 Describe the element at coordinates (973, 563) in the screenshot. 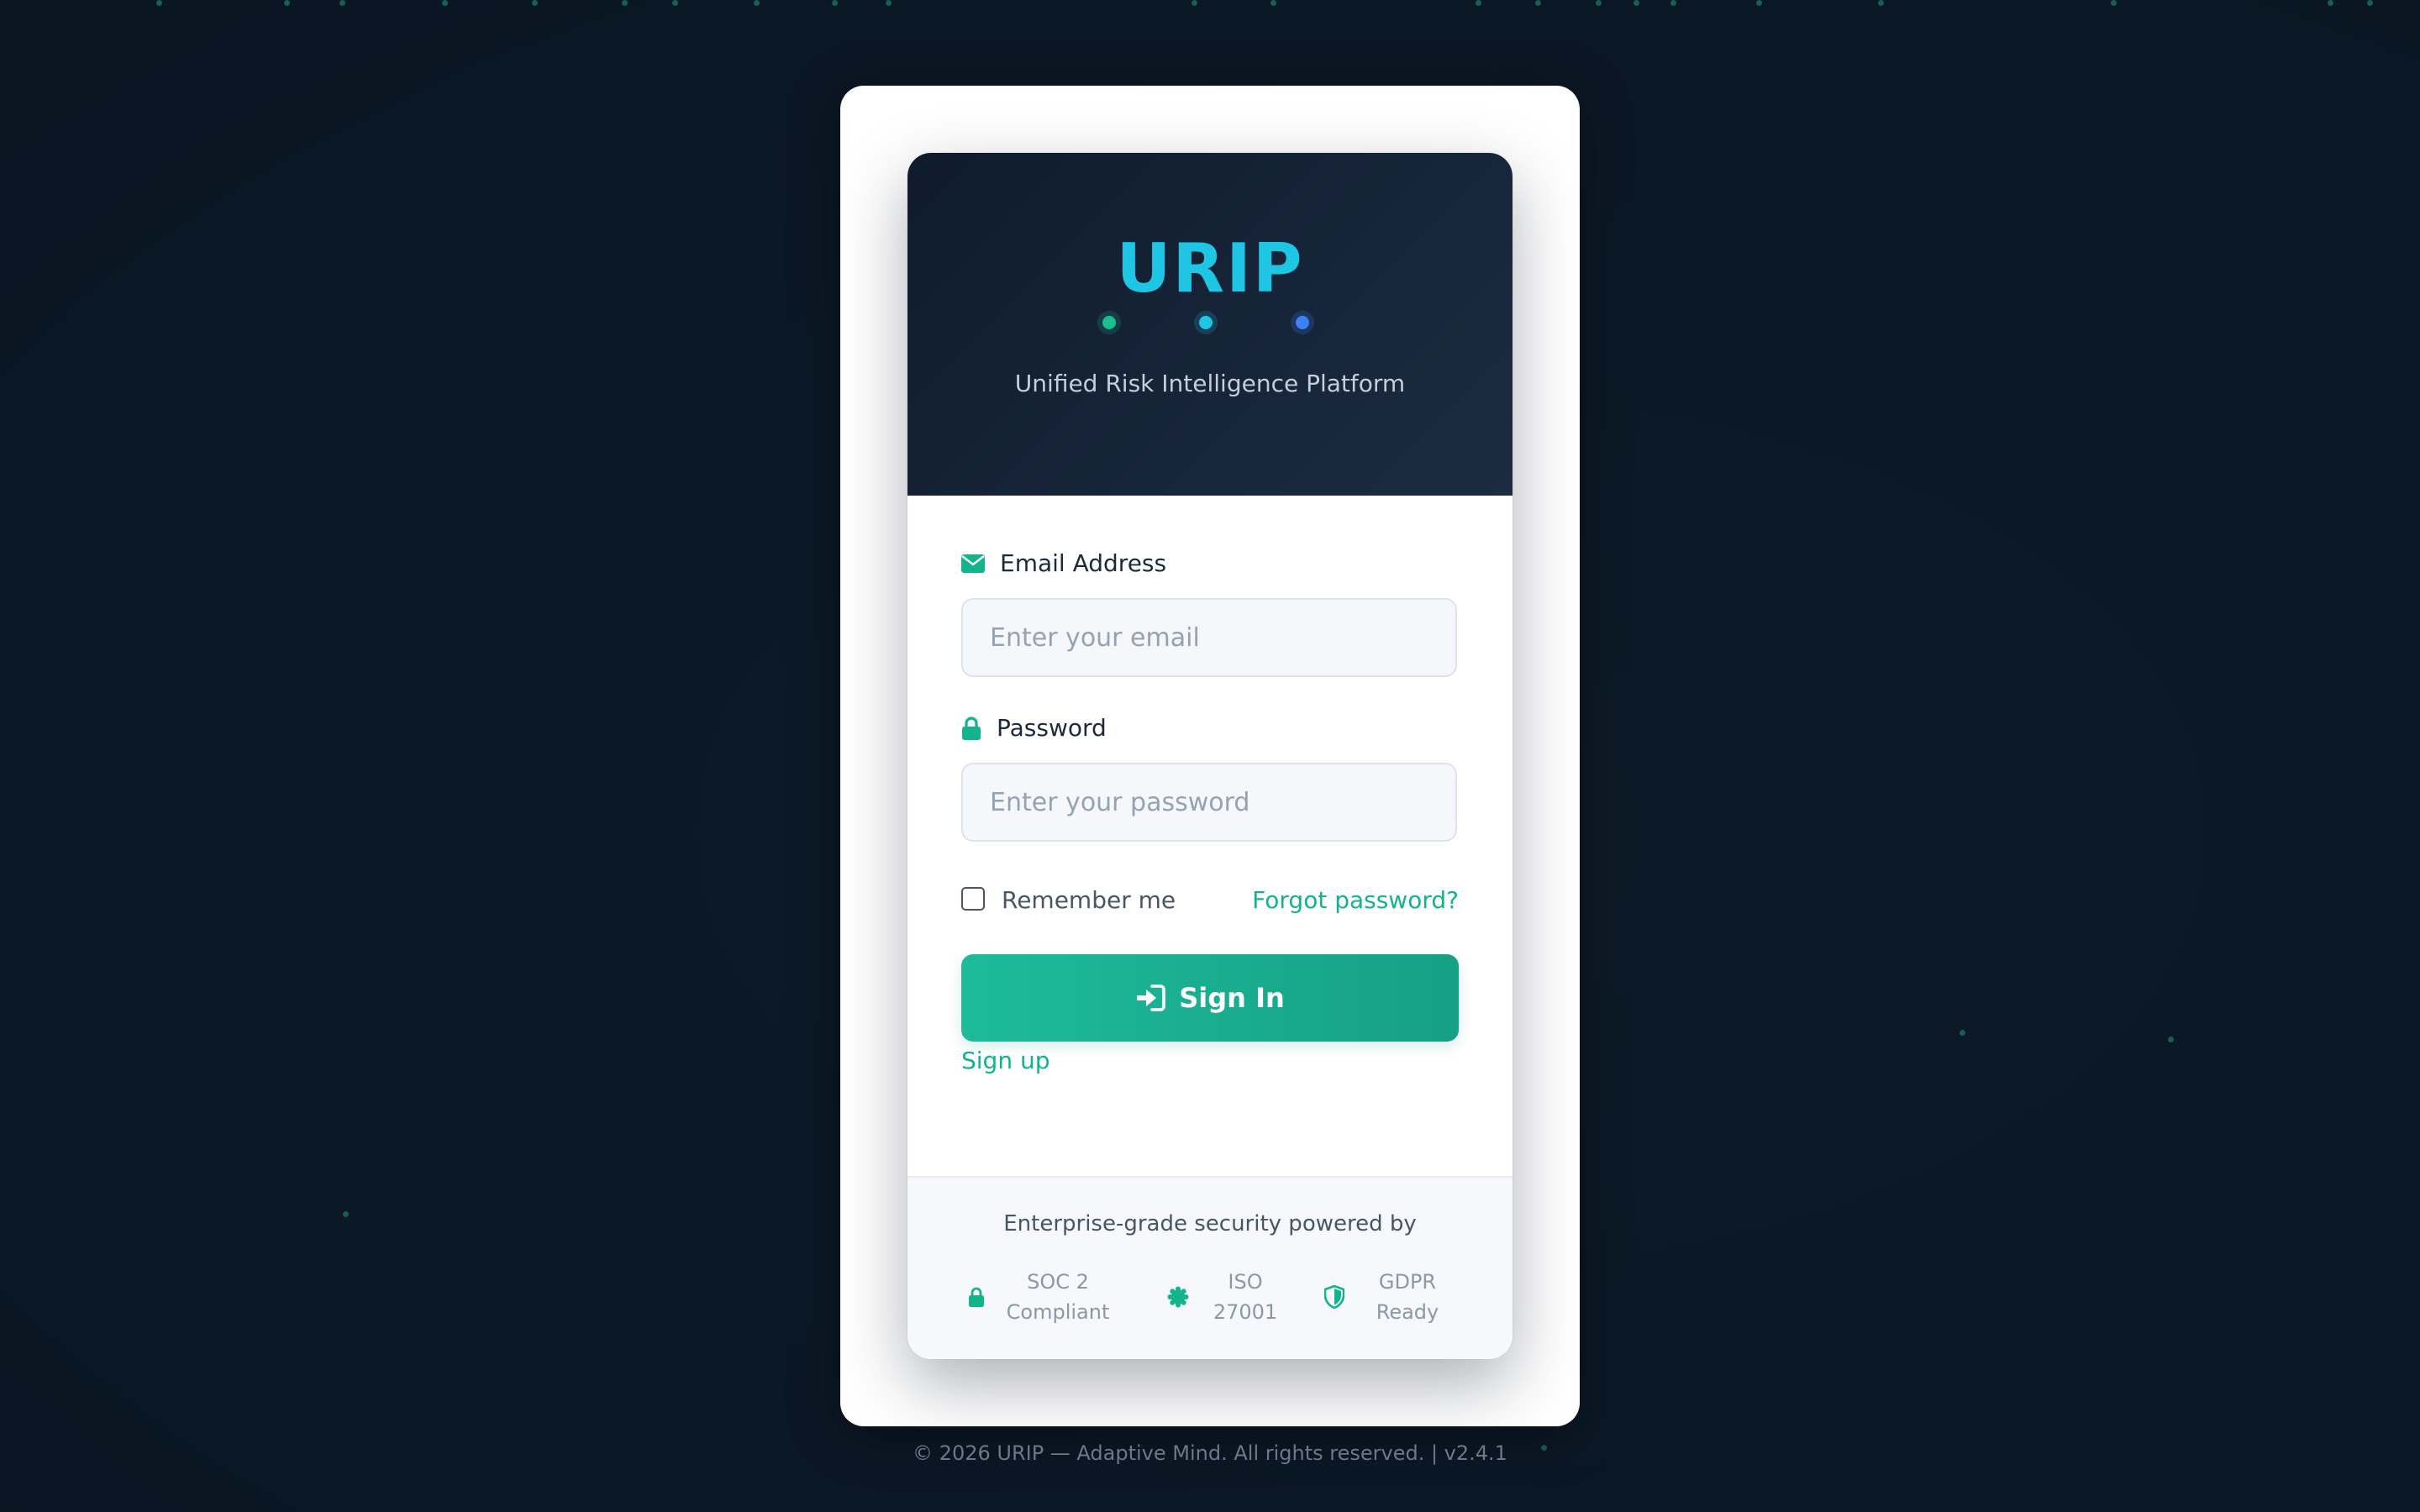

I see `envelope-icon` at that location.